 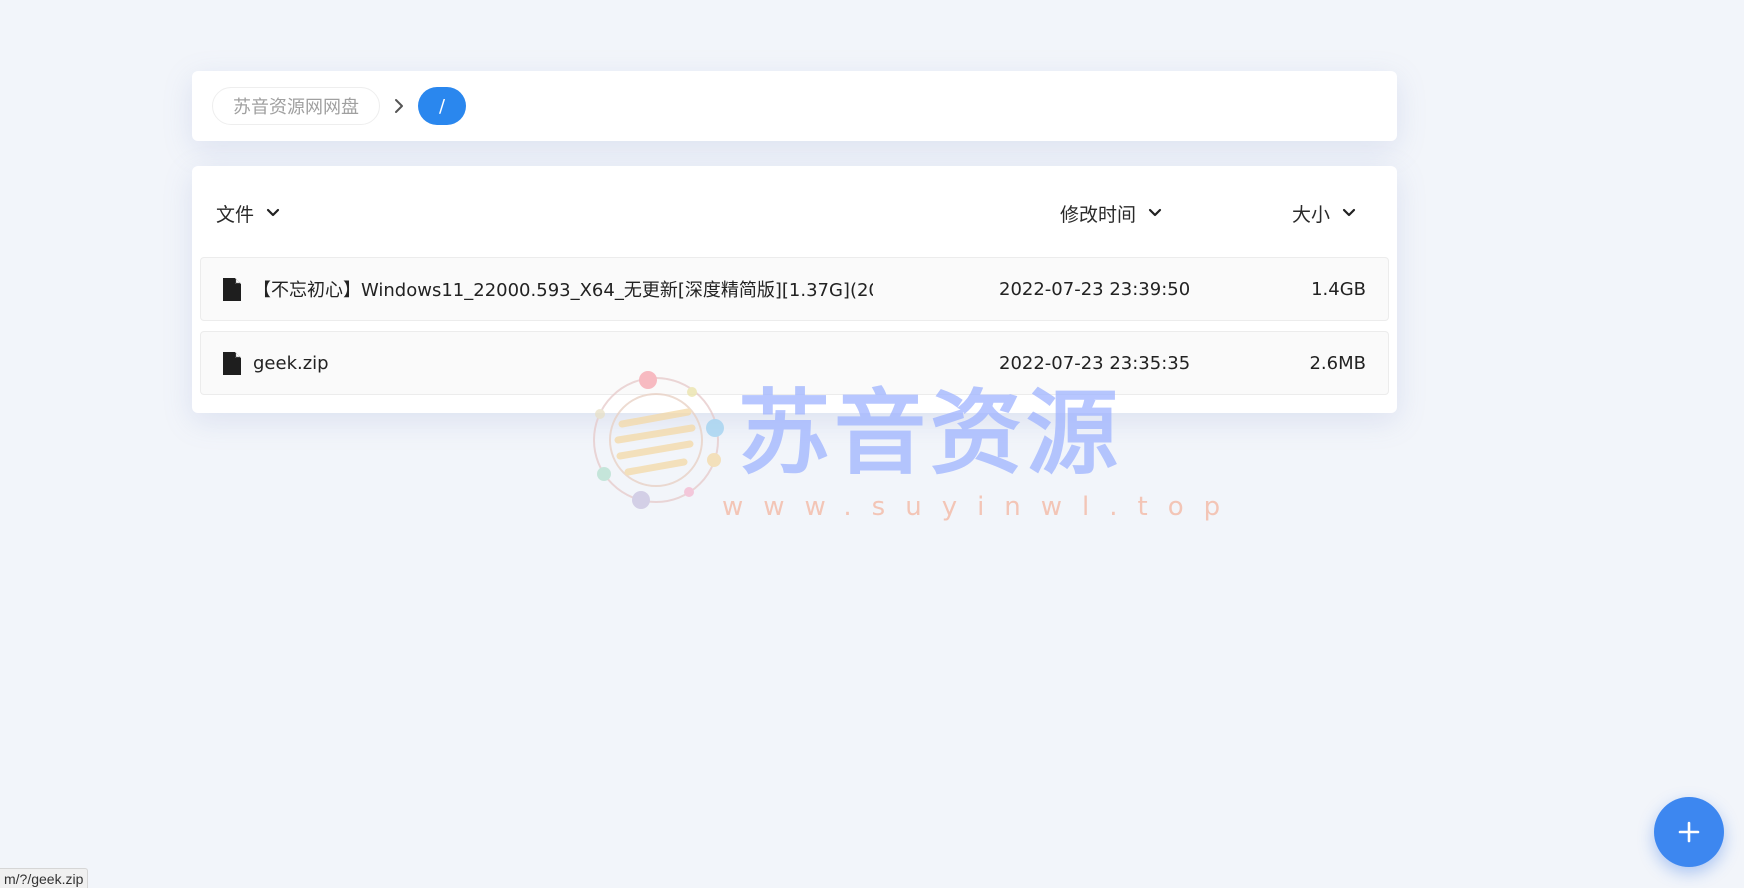 I want to click on breadcrumb-root-label: 苏音资源网网盘, so click(x=296, y=107).